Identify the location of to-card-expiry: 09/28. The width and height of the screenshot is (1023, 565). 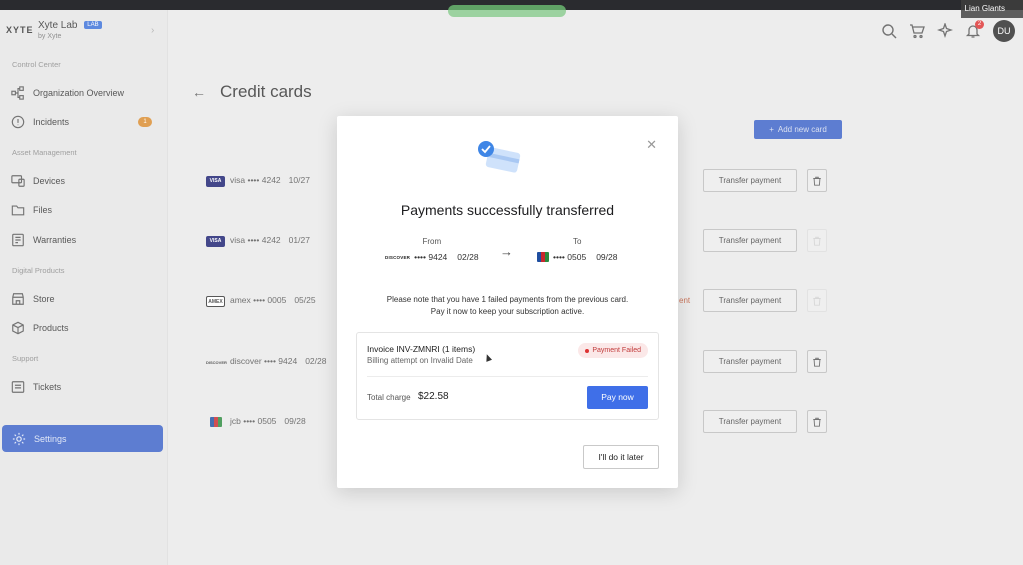
(607, 257).